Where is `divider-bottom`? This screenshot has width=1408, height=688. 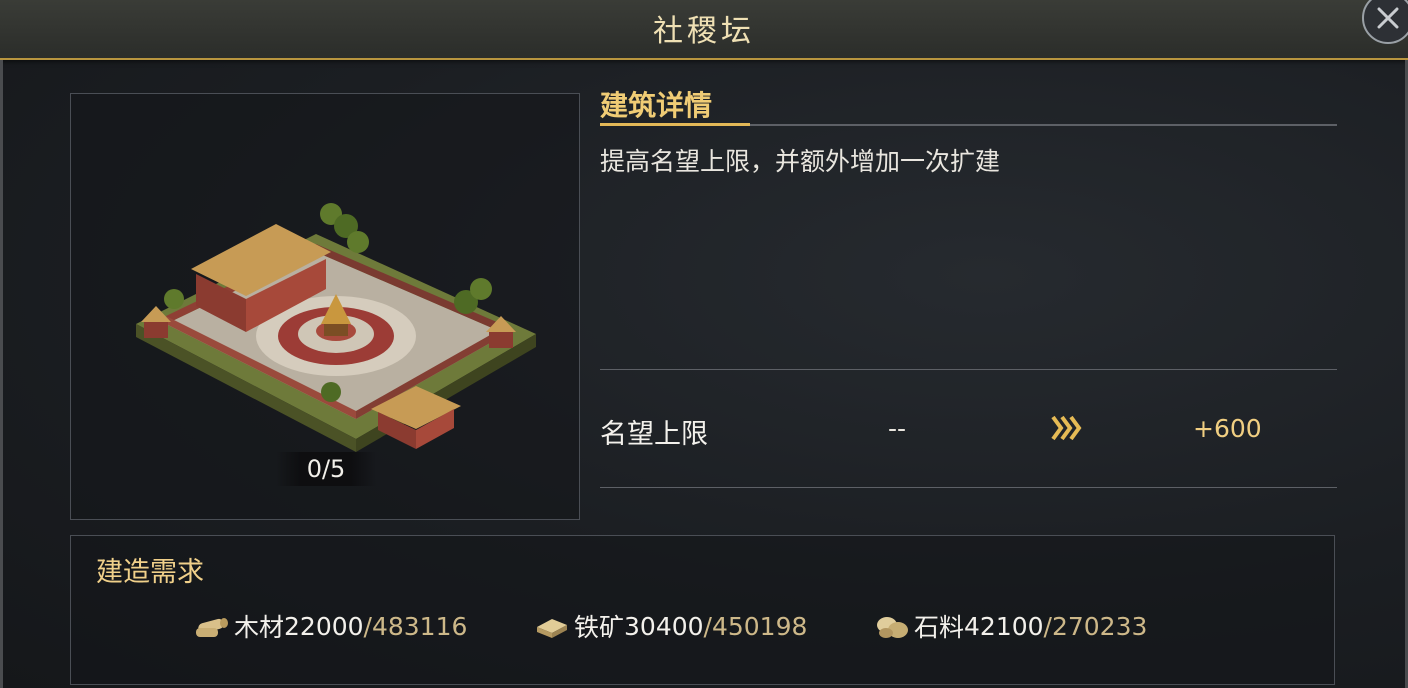 divider-bottom is located at coordinates (968, 487).